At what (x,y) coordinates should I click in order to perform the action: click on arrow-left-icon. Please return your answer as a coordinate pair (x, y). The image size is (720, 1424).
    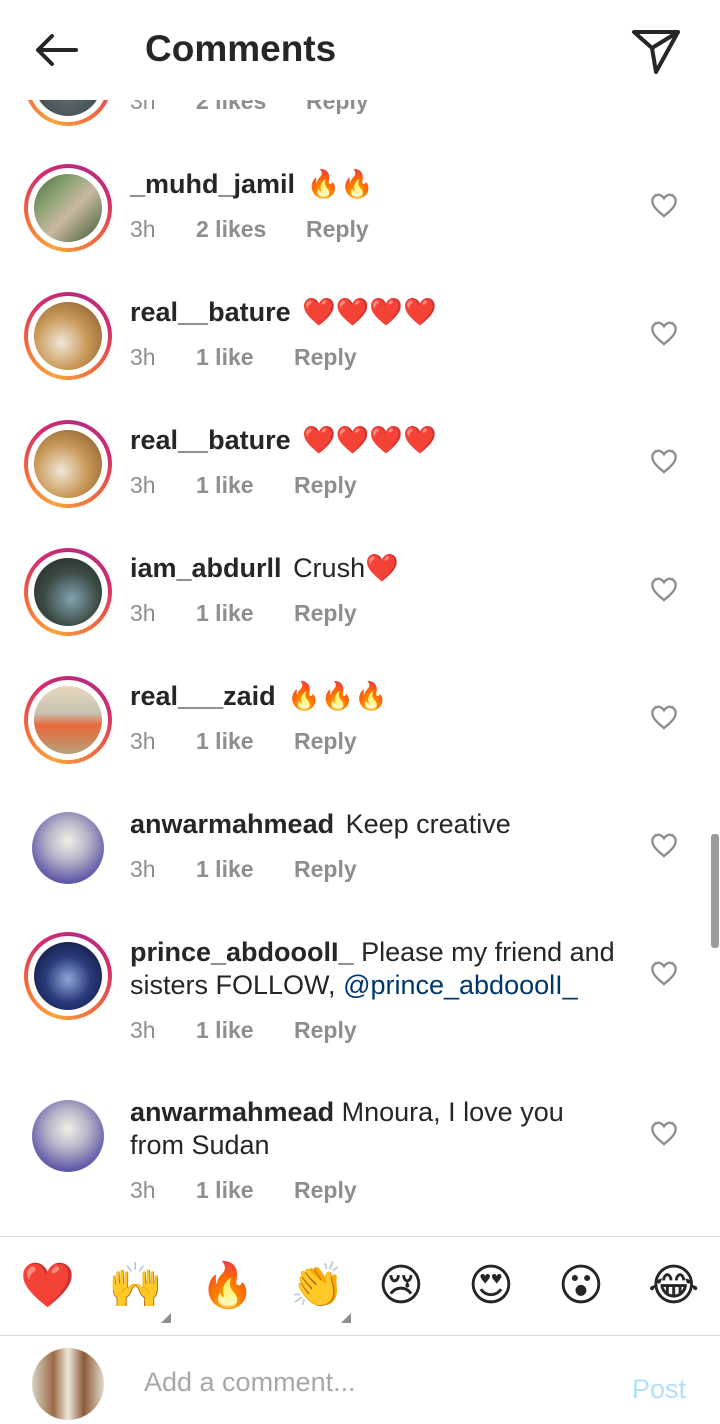
    Looking at the image, I should click on (56, 52).